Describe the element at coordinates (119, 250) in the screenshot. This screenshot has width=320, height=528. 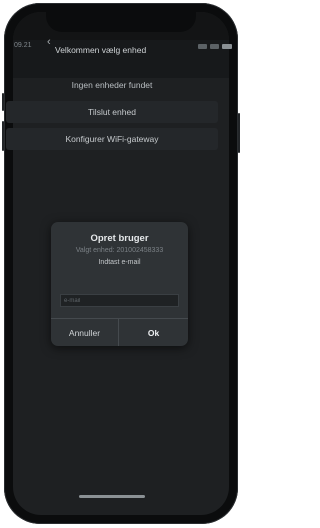
I see `selected-device-text: Valgt enhed: 201002458333` at that location.